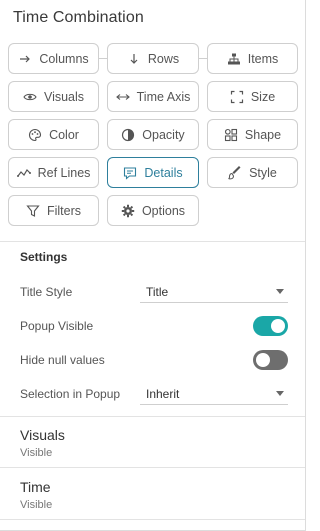 The image size is (320, 531). What do you see at coordinates (163, 58) in the screenshot?
I see `rows-label: Rows` at bounding box center [163, 58].